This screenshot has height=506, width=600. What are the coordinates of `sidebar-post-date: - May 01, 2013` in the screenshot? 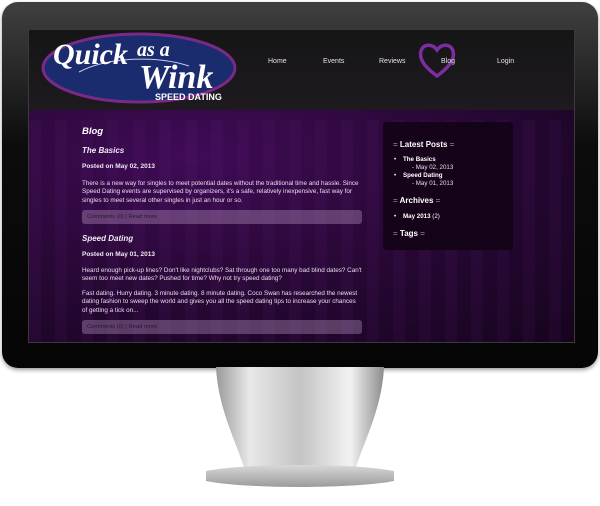 It's located at (433, 183).